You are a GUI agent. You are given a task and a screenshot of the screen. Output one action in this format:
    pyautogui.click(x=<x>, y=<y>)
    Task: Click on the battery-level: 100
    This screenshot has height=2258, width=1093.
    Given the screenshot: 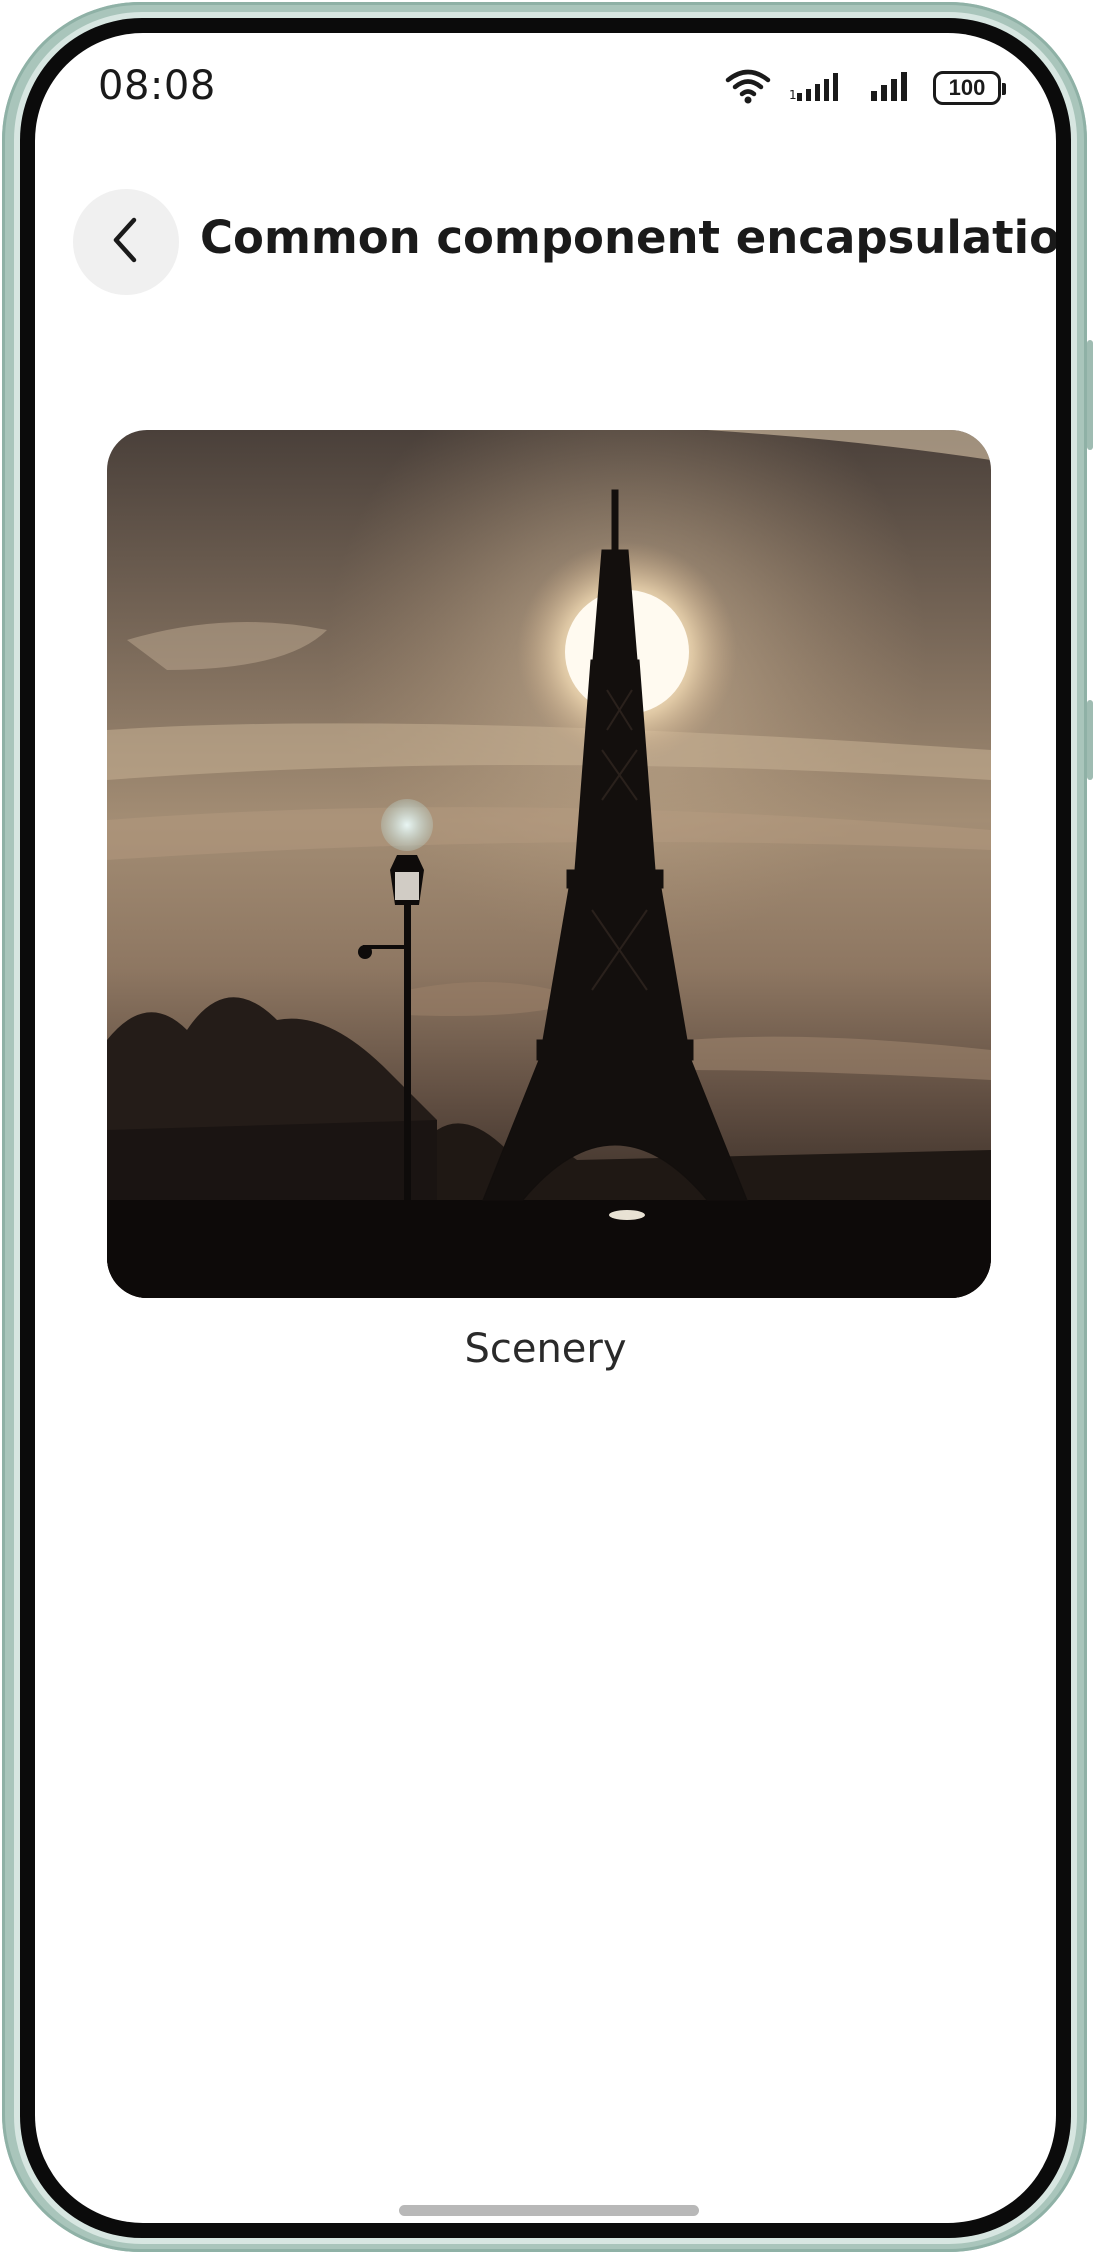 What is the action you would take?
    pyautogui.click(x=967, y=87)
    